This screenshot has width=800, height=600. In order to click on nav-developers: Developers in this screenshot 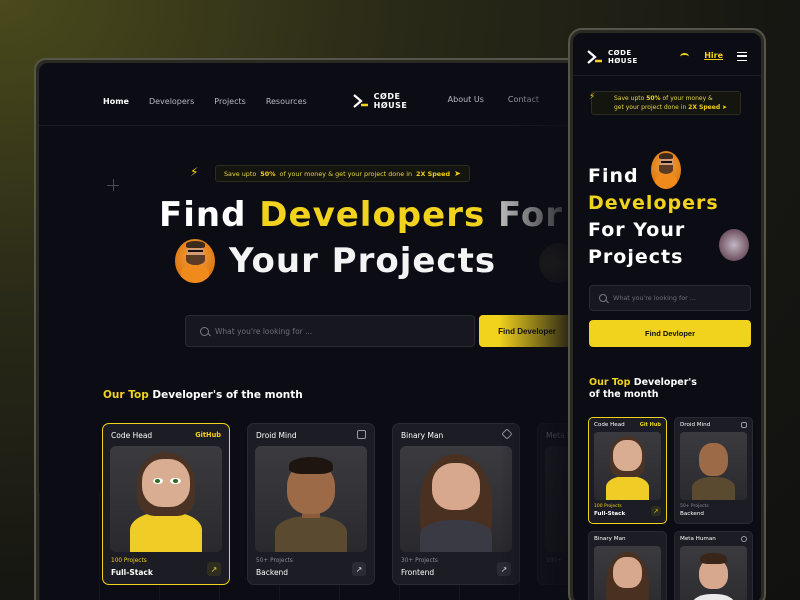, I will do `click(171, 101)`.